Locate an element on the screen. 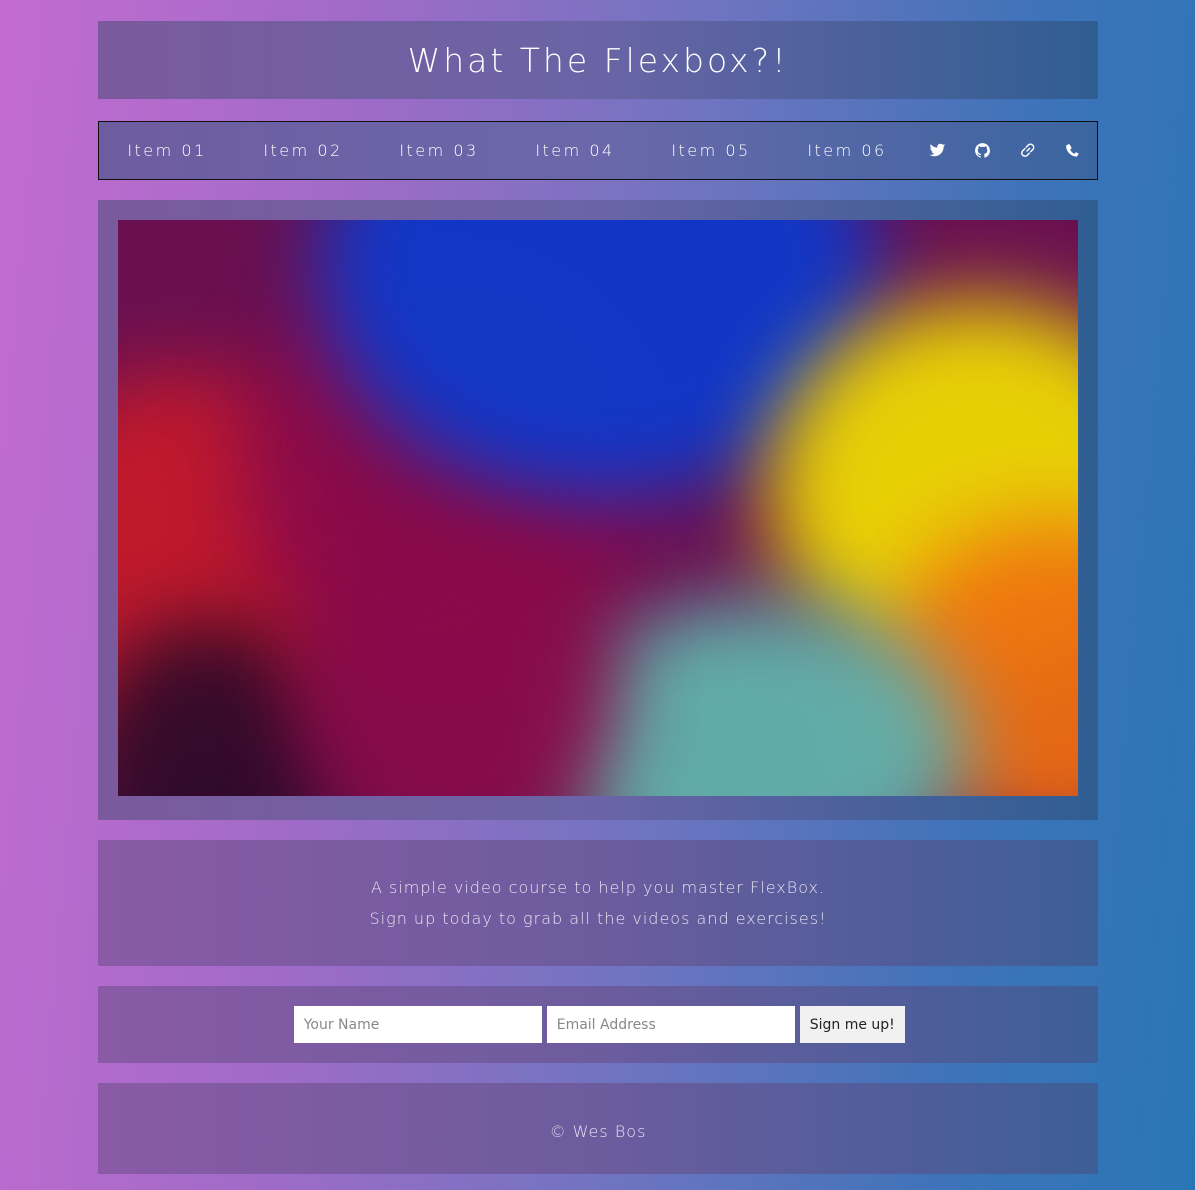 The image size is (1195, 1190). signup-form: Sign me up! is located at coordinates (598, 1024).